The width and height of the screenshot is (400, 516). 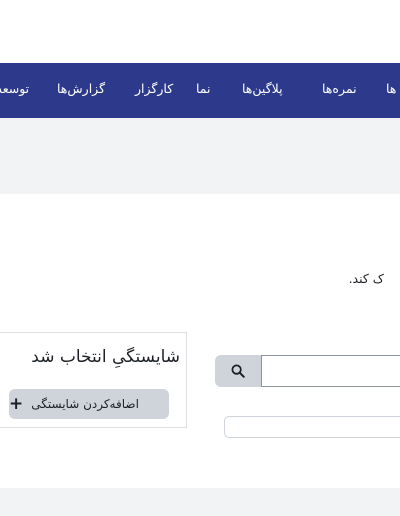 I want to click on page-header-band, so click(x=200, y=156).